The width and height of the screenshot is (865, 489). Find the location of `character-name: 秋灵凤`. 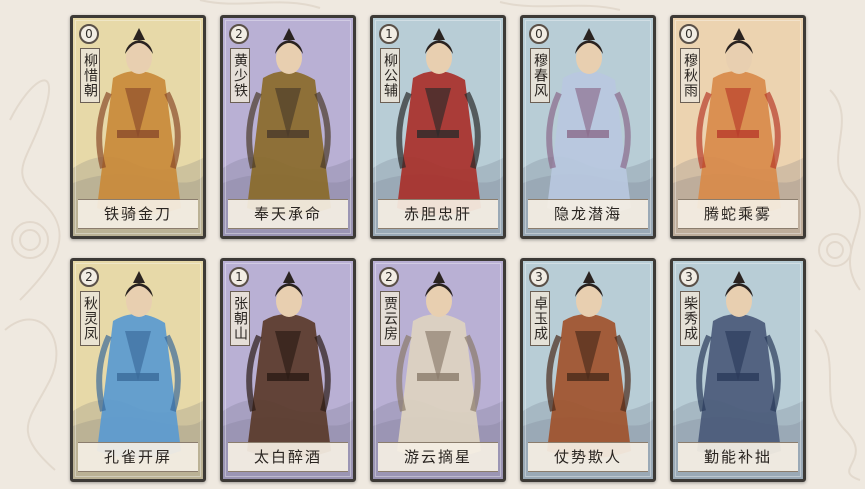

character-name: 秋灵凤 is located at coordinates (90, 318).